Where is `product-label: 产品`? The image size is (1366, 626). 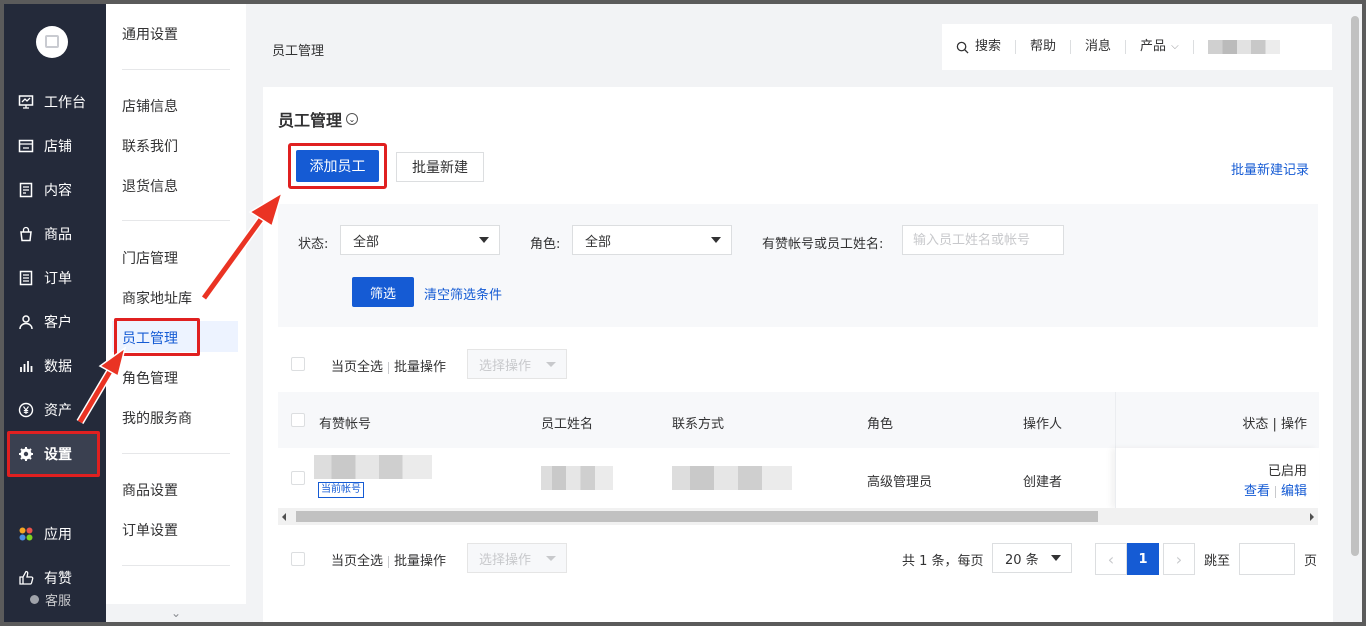
product-label: 产品 is located at coordinates (1153, 46).